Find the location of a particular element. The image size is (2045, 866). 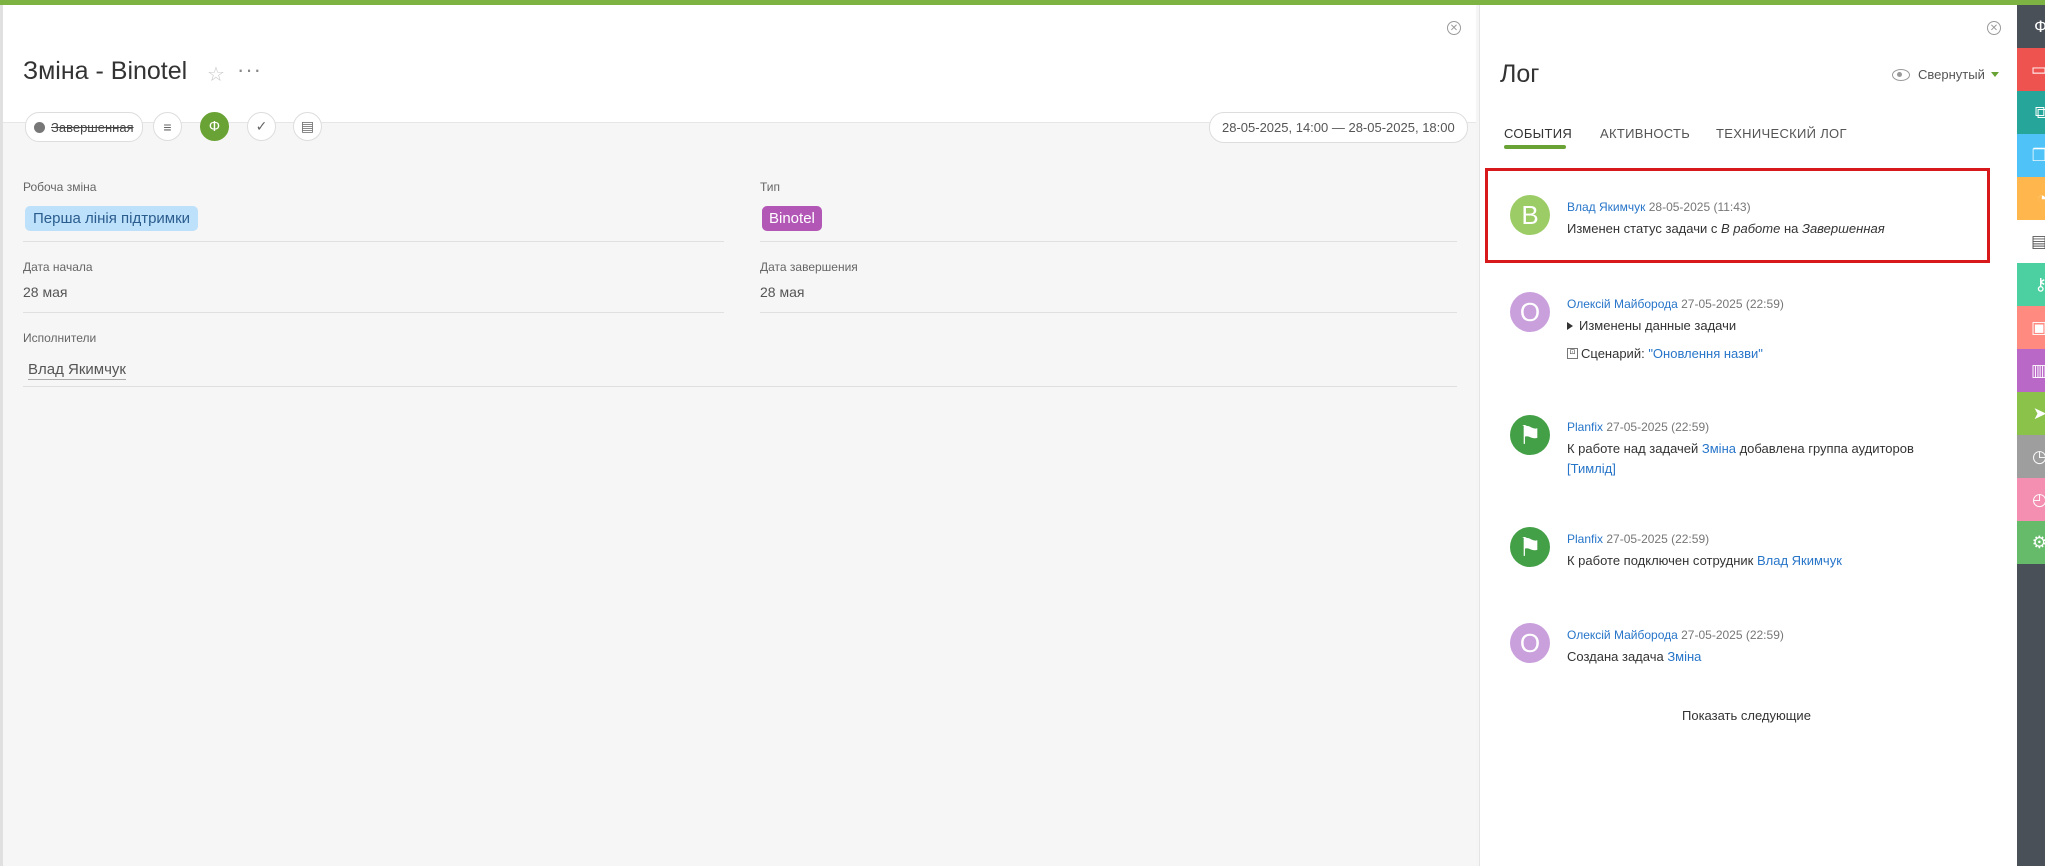

date-range-badge: 28-05-2025, 14:00 — 28-05-2025, 18:00 is located at coordinates (1338, 127).